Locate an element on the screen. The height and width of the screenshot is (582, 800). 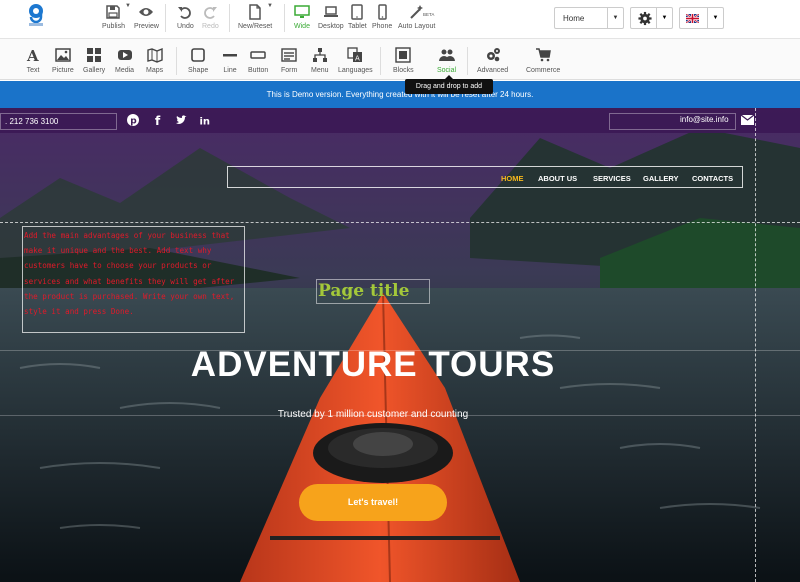
advanced-element-button: Advanced is located at coordinates (492, 60).